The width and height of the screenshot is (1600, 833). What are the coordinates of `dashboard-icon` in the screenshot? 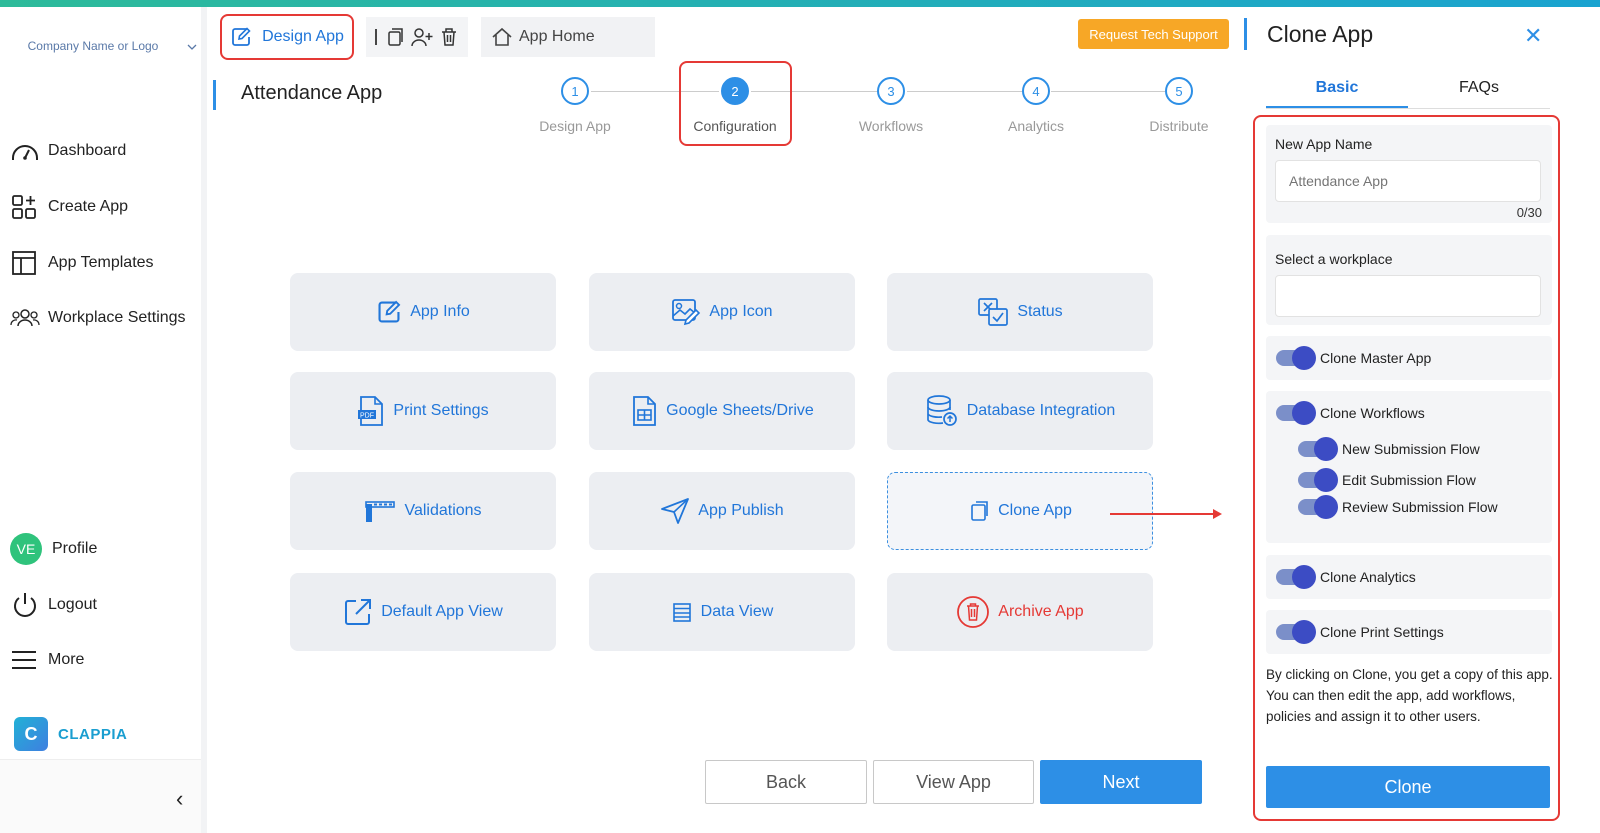 It's located at (25, 152).